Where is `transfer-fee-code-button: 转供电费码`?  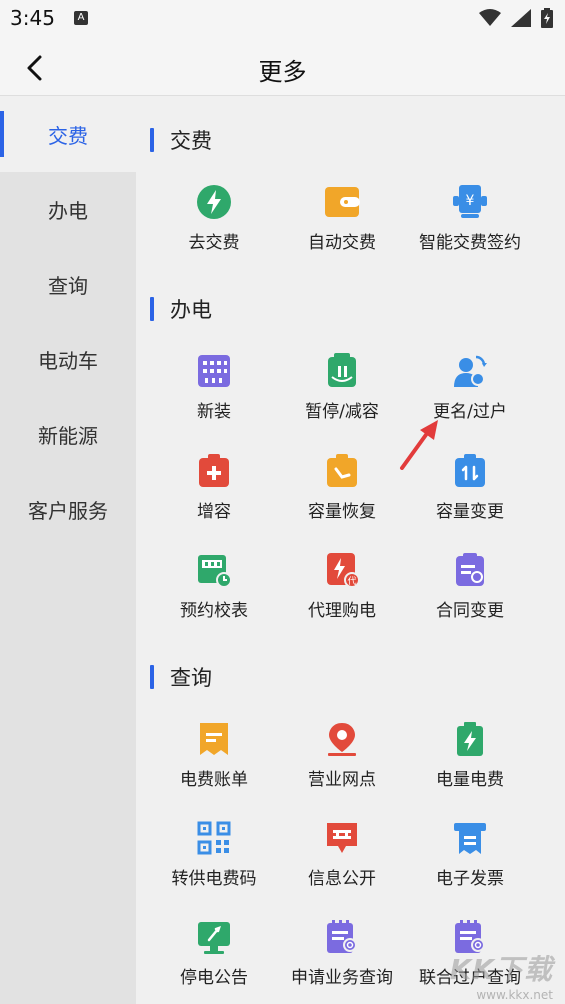
transfer-fee-code-button: 转供电费码 is located at coordinates (214, 865).